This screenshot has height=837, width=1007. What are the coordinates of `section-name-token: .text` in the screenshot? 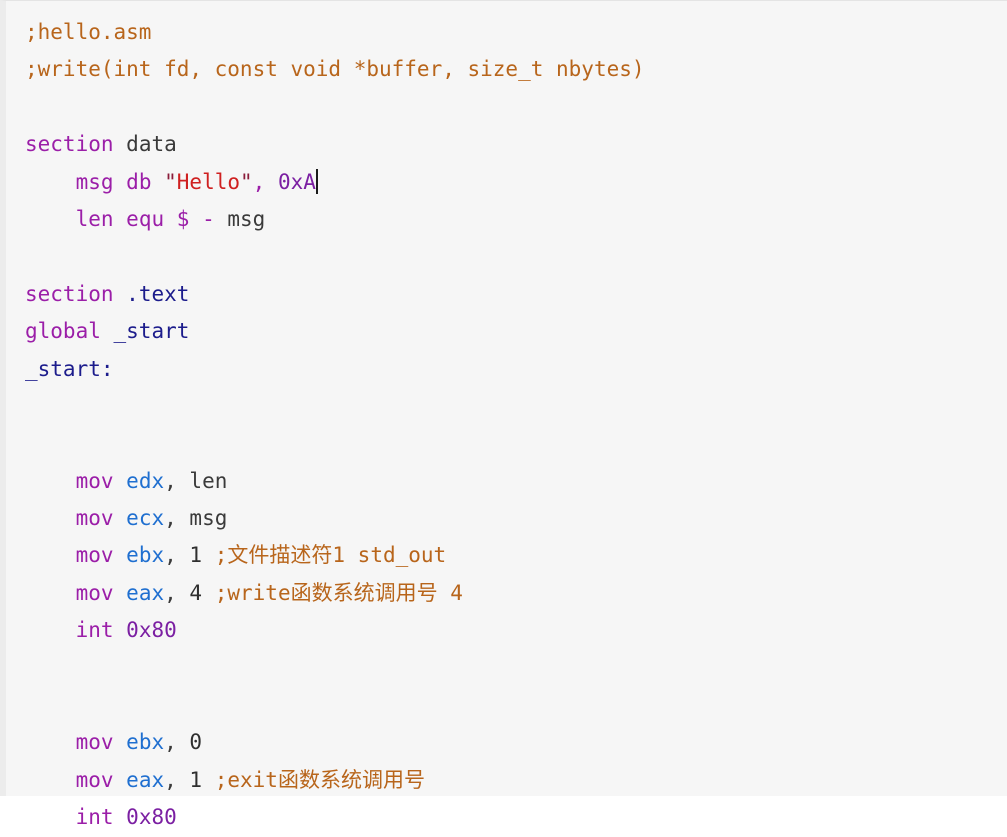 It's located at (158, 293).